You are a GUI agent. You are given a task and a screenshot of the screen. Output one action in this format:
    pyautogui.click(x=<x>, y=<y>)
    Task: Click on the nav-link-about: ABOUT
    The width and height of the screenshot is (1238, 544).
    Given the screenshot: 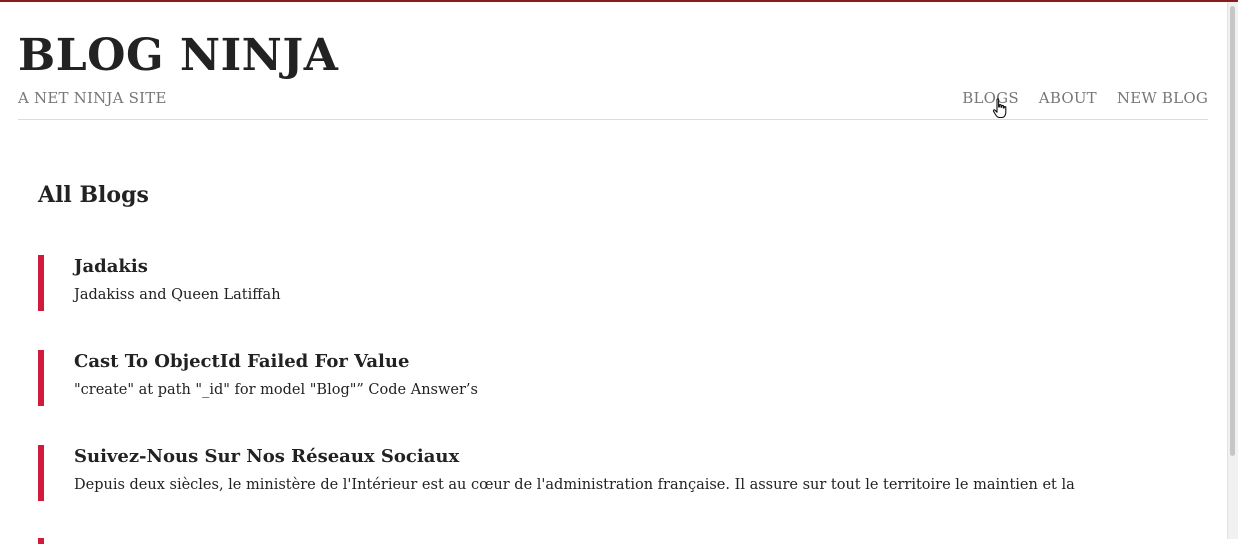 What is the action you would take?
    pyautogui.click(x=1068, y=98)
    